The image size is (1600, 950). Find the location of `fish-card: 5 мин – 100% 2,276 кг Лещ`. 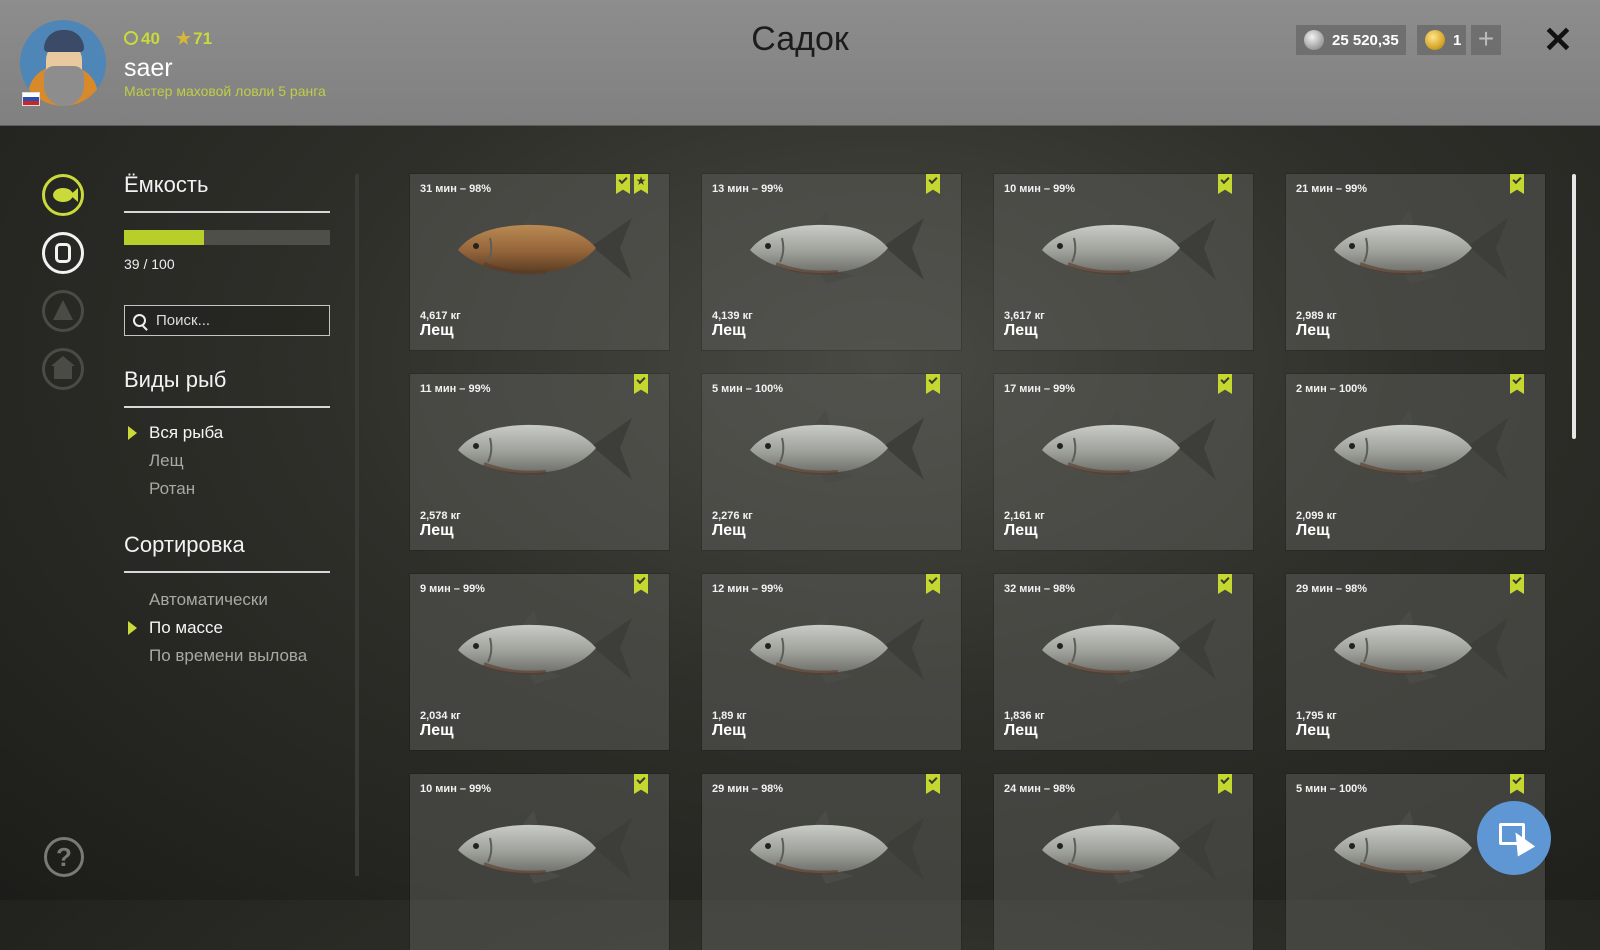

fish-card: 5 мин – 100% 2,276 кг Лещ is located at coordinates (831, 462).